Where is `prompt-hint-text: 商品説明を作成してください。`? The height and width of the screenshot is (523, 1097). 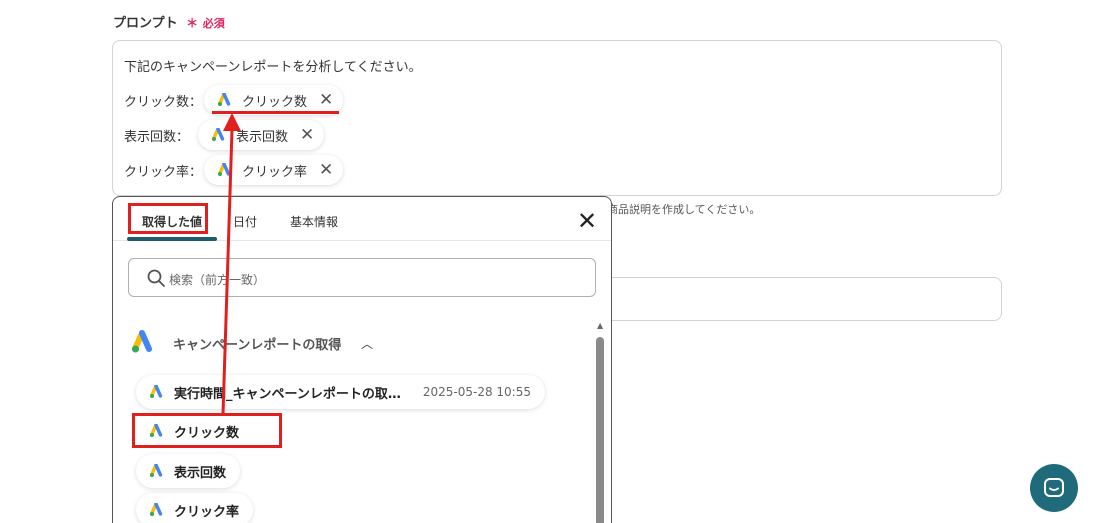 prompt-hint-text: 商品説明を作成してください。 is located at coordinates (684, 209).